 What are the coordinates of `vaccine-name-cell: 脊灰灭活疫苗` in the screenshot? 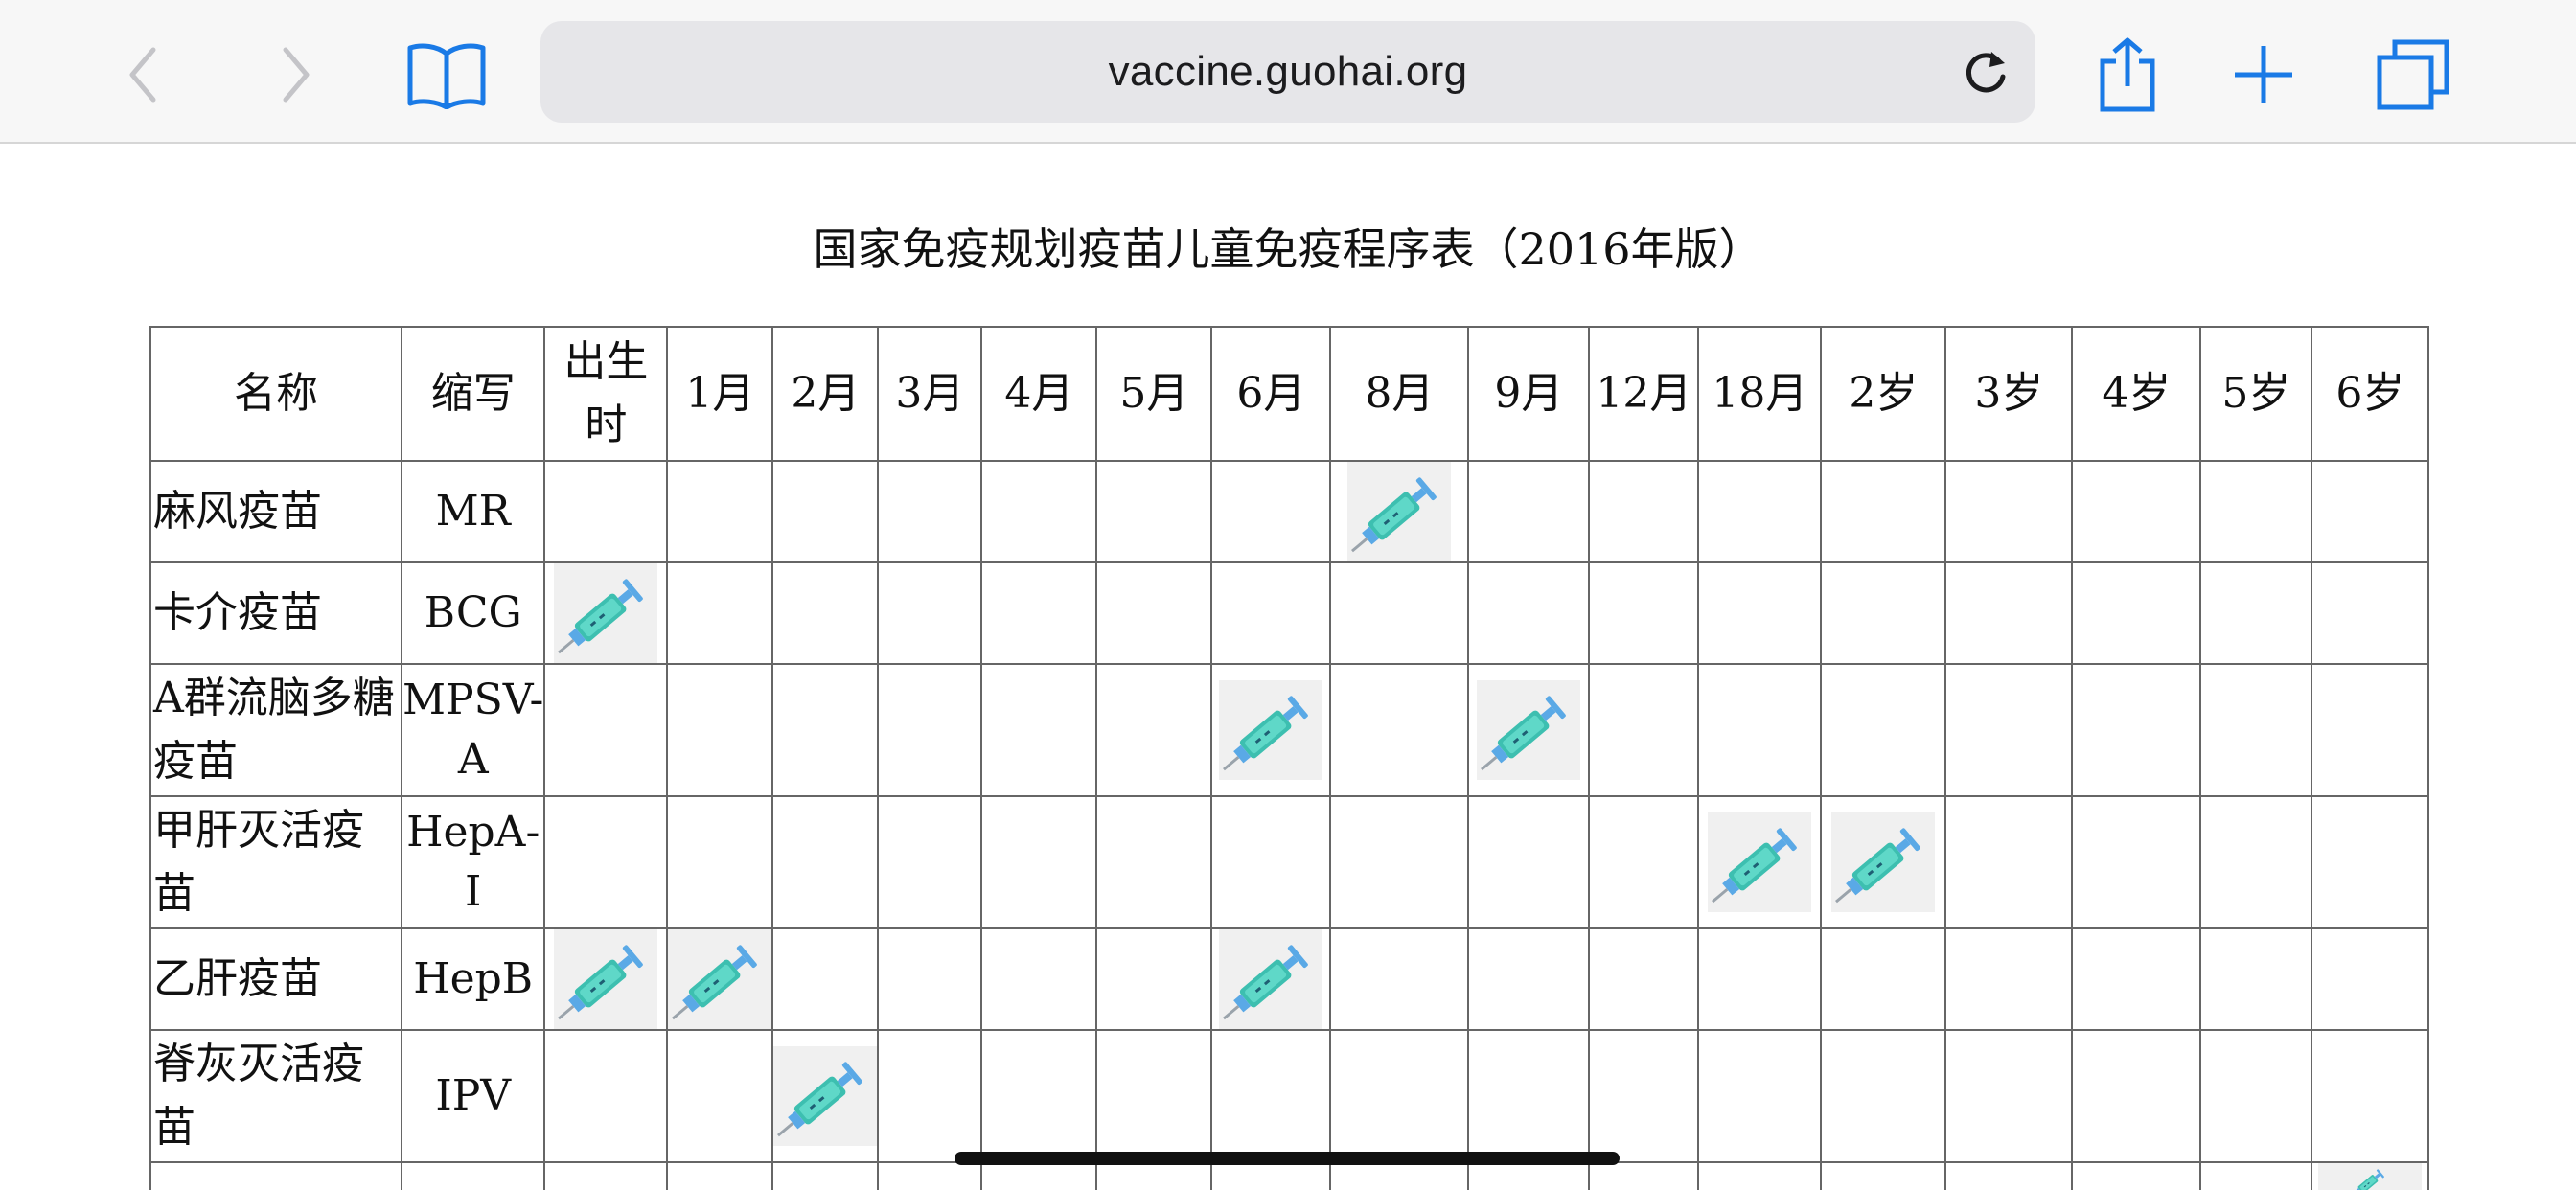 It's located at (276, 1096).